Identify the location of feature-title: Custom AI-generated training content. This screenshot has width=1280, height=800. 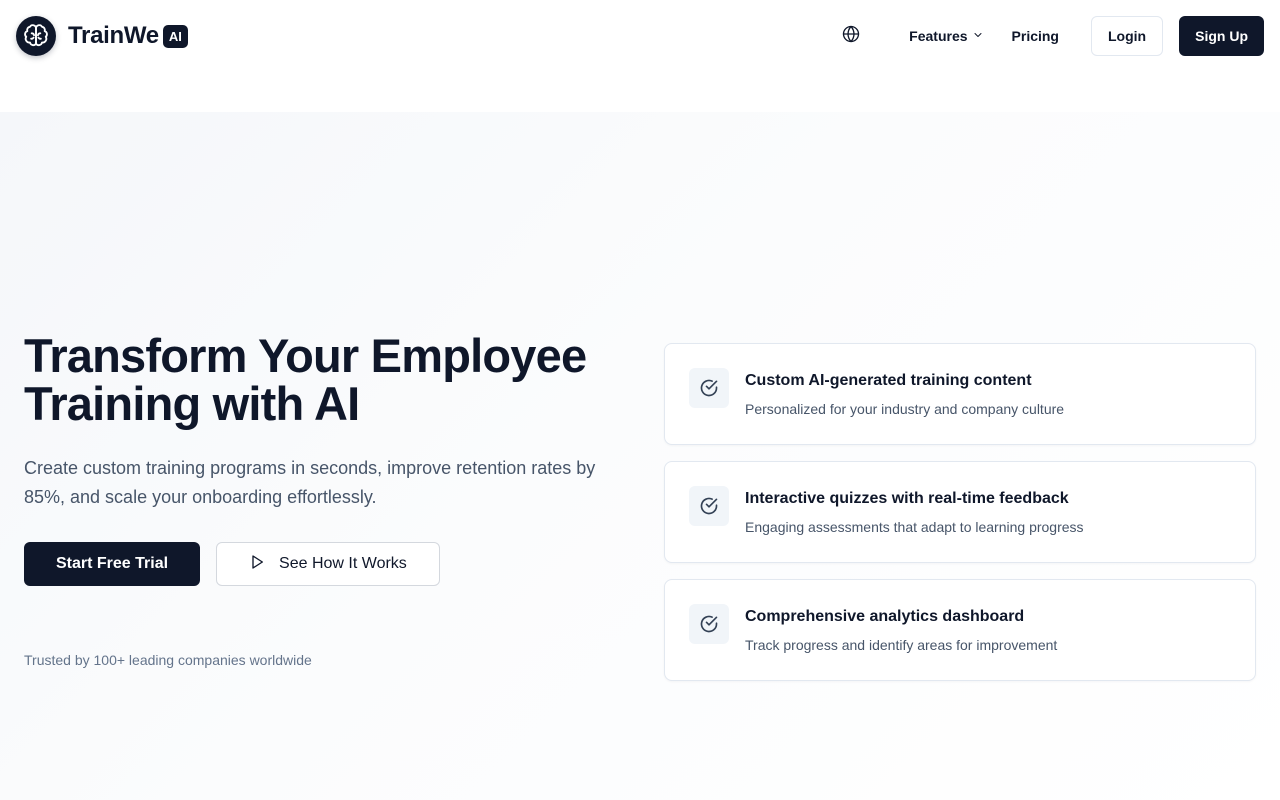
(888, 380).